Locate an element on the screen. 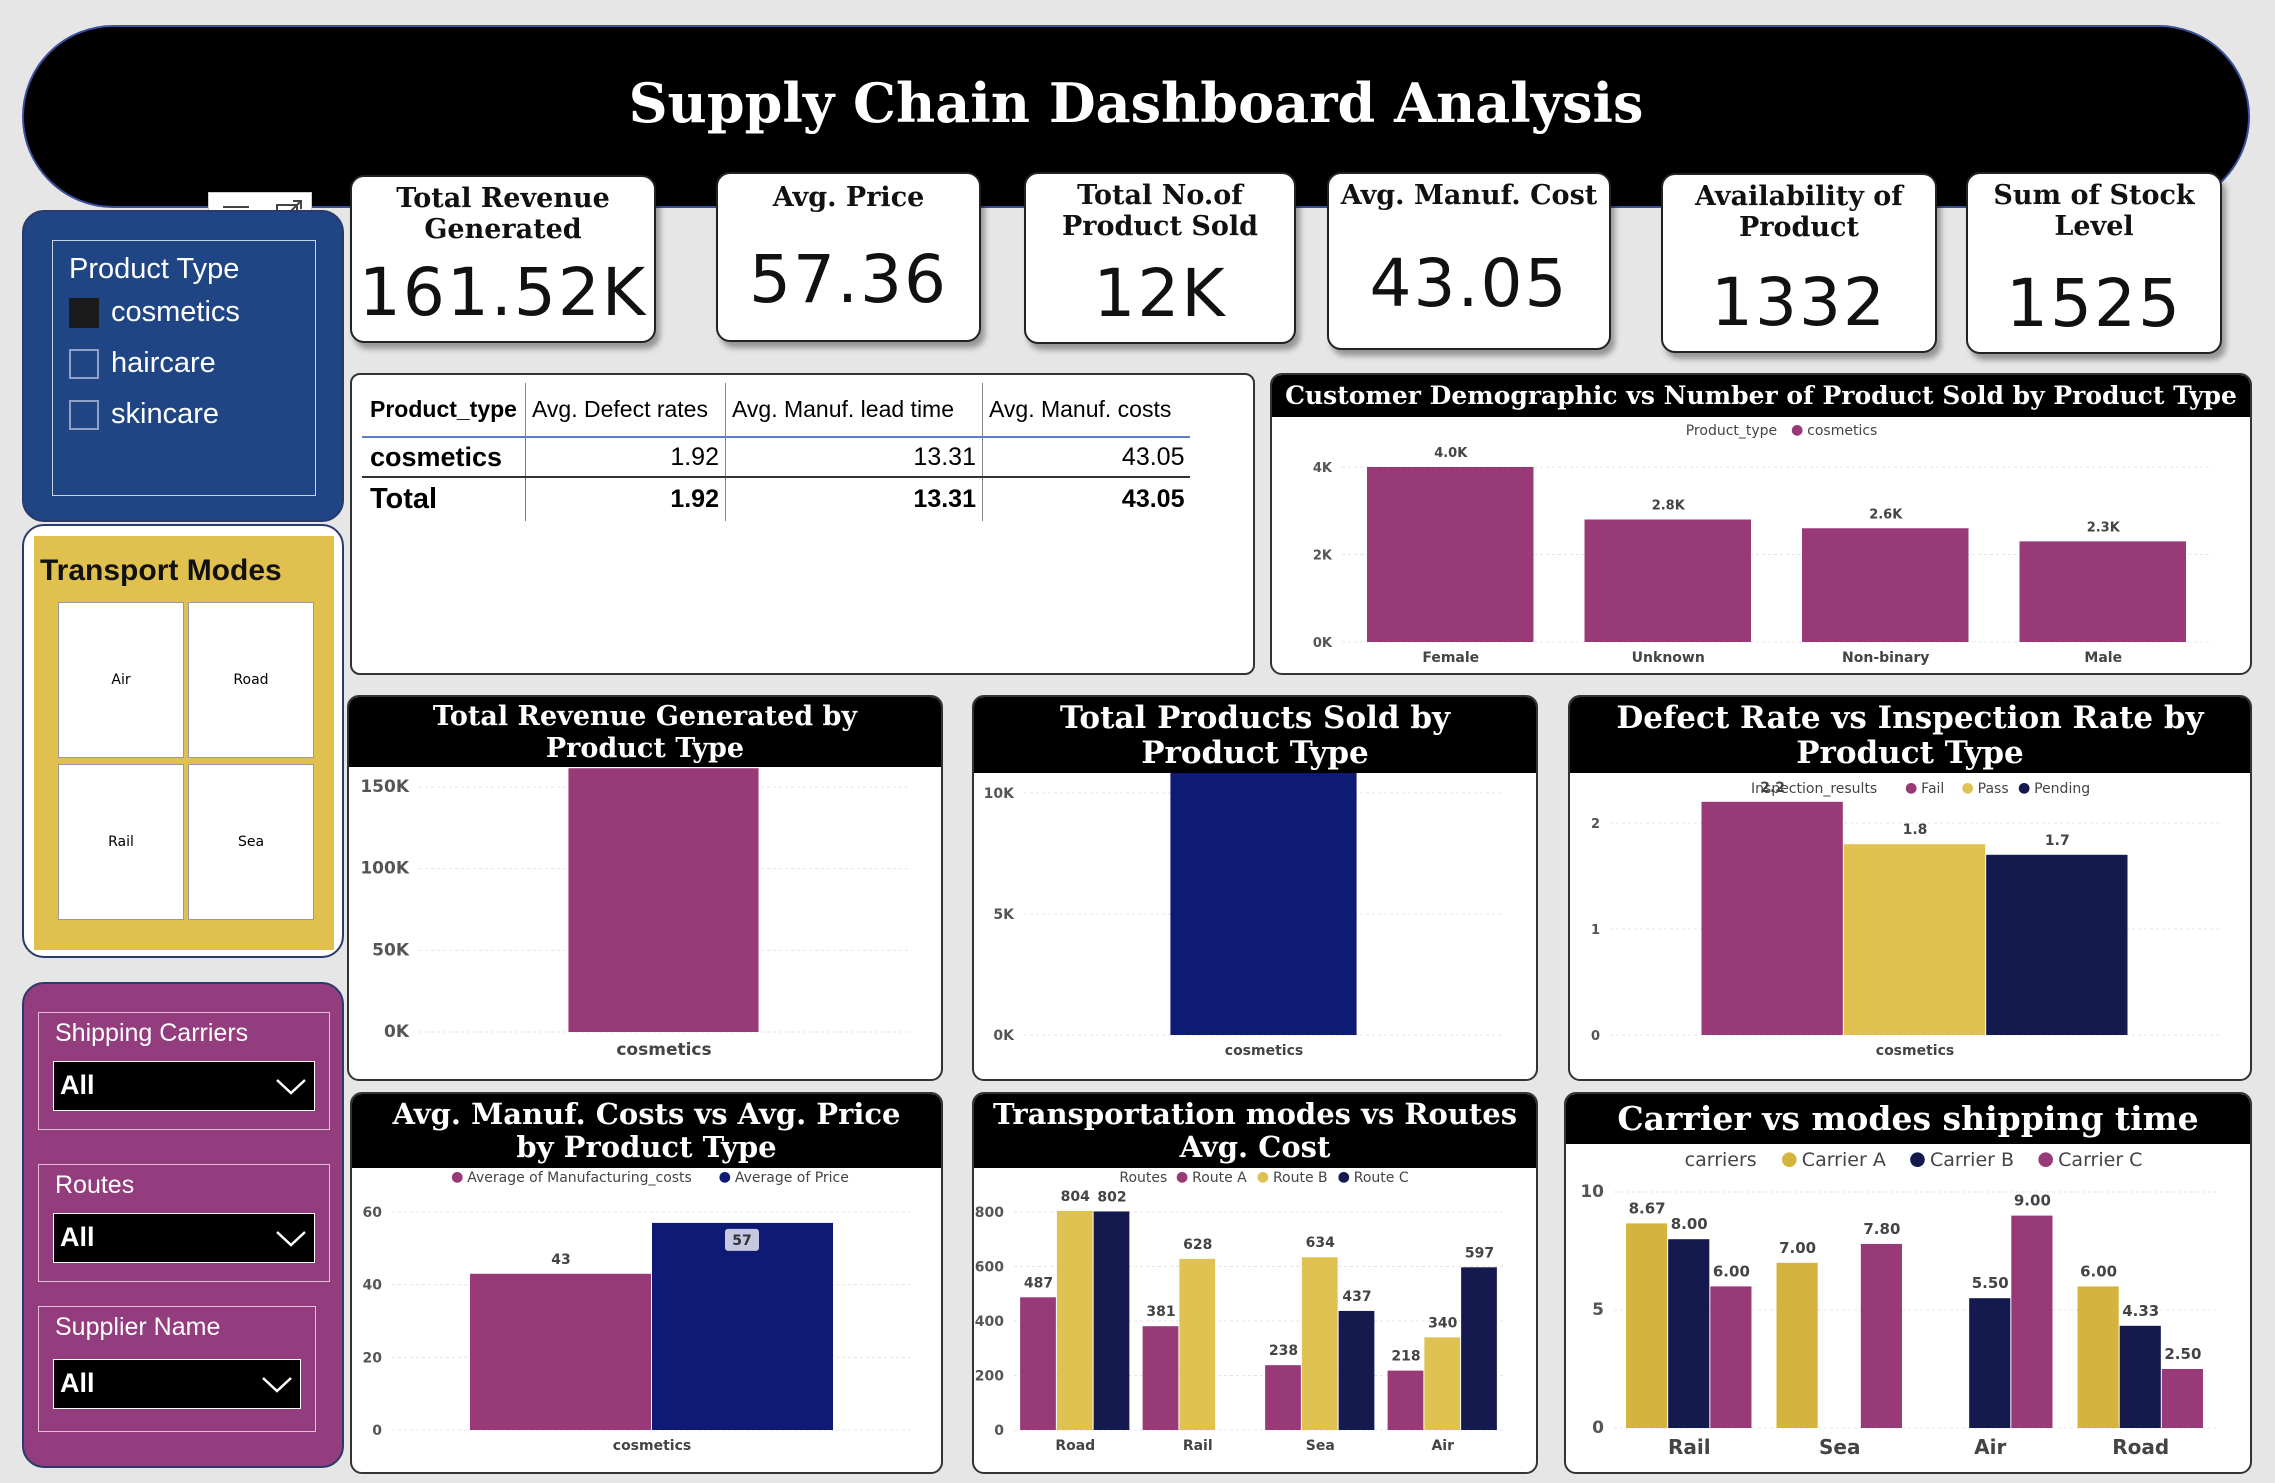 This screenshot has width=2275, height=1483. slicer-item-skincare: skincare is located at coordinates (192, 414).